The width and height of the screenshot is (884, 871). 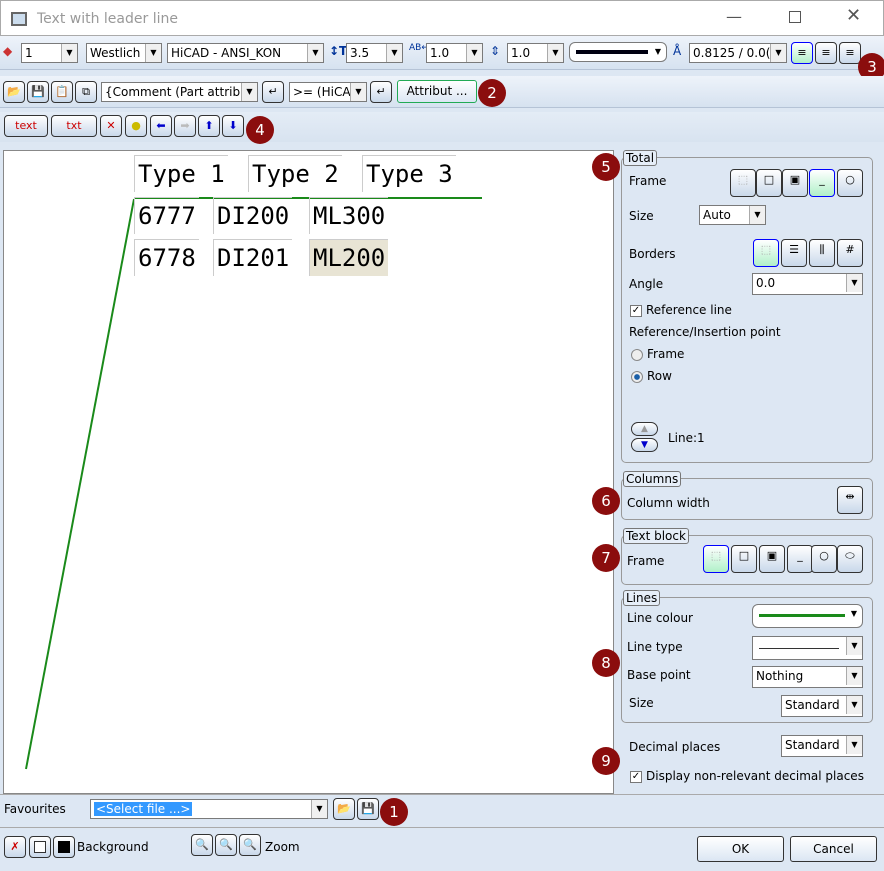 I want to click on font-combo: HiCAD - ANSI_KON ▼, so click(x=245, y=53).